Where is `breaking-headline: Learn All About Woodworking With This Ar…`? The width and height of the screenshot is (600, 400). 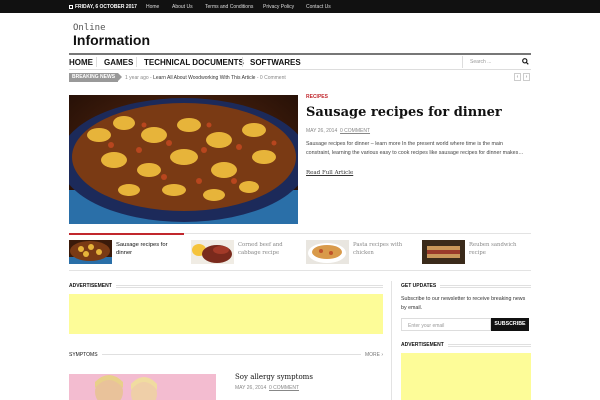
breaking-headline: Learn All About Woodworking With This Ar… is located at coordinates (204, 78).